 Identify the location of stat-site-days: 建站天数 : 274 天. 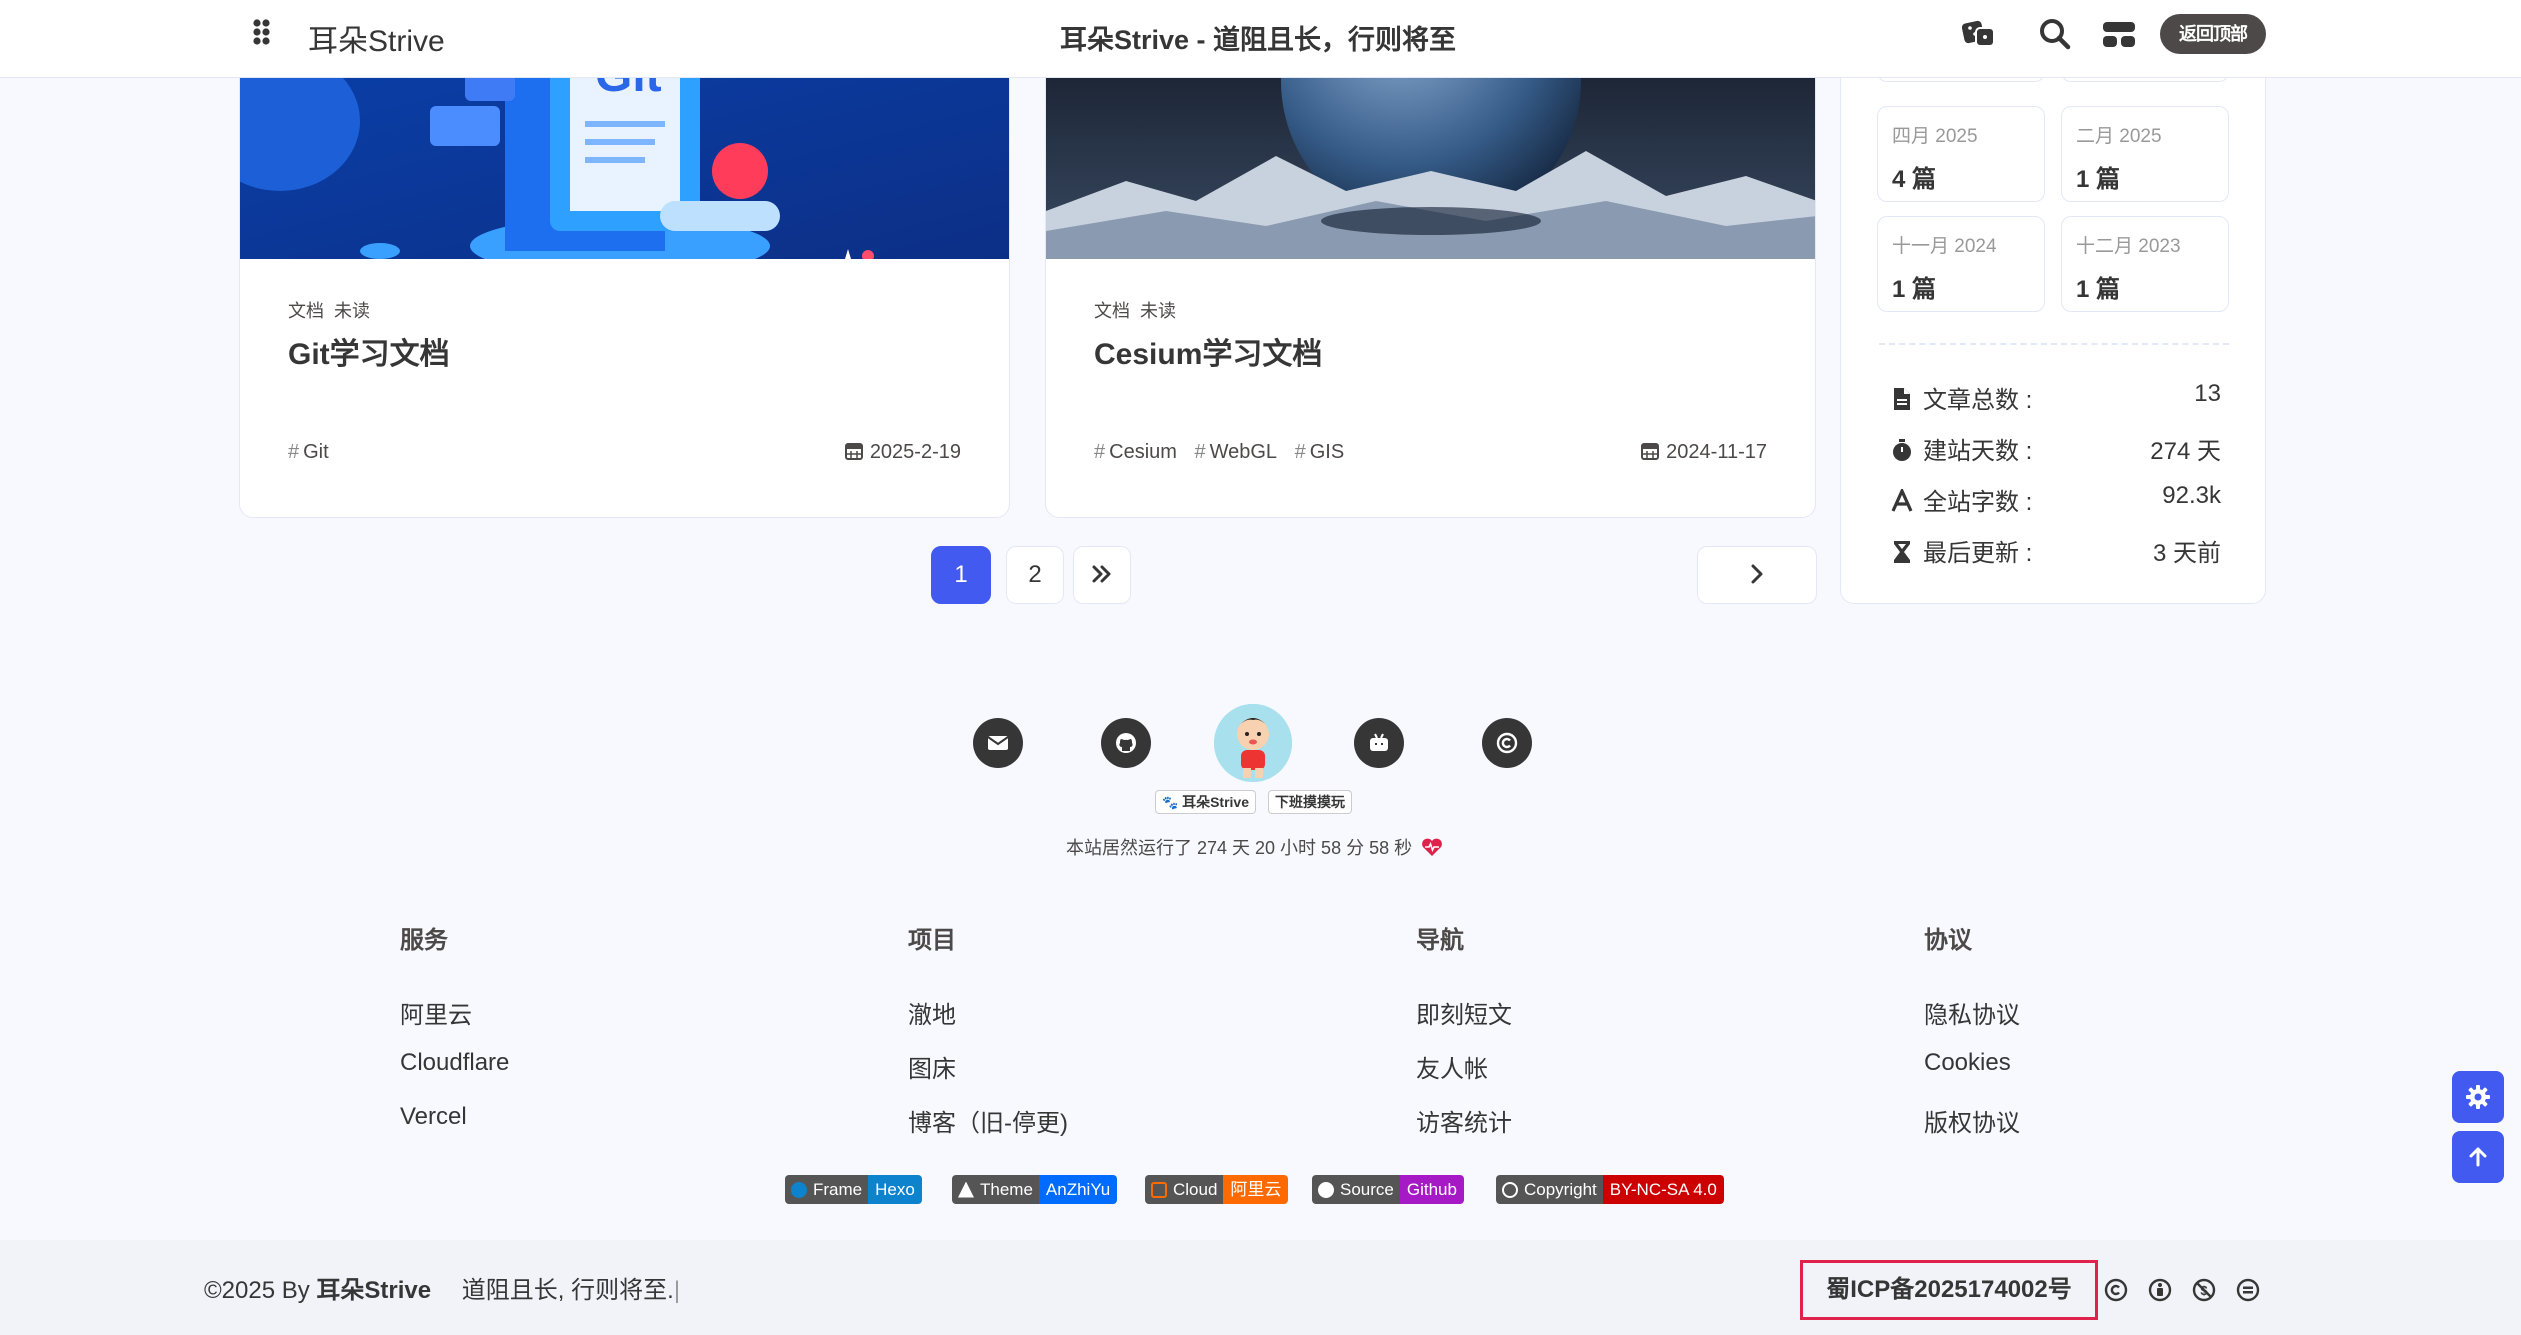
(2056, 449).